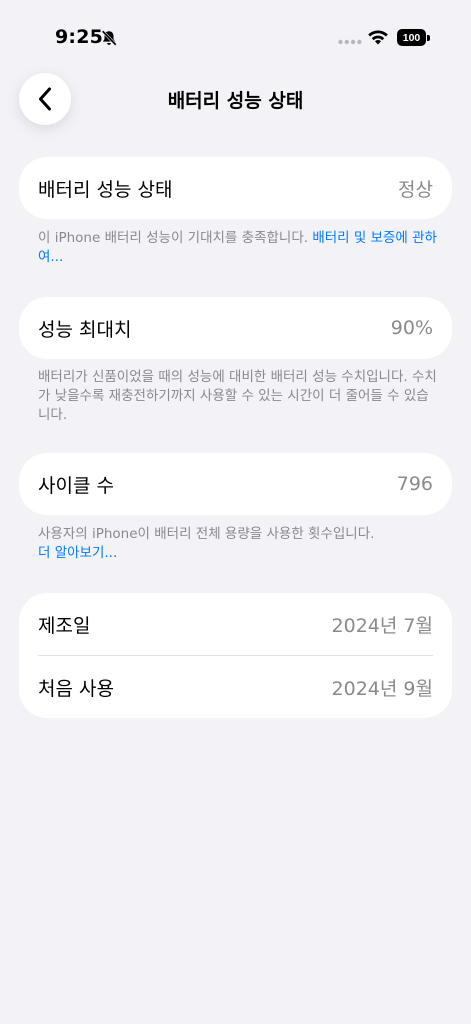  I want to click on battery-level: 100, so click(411, 37).